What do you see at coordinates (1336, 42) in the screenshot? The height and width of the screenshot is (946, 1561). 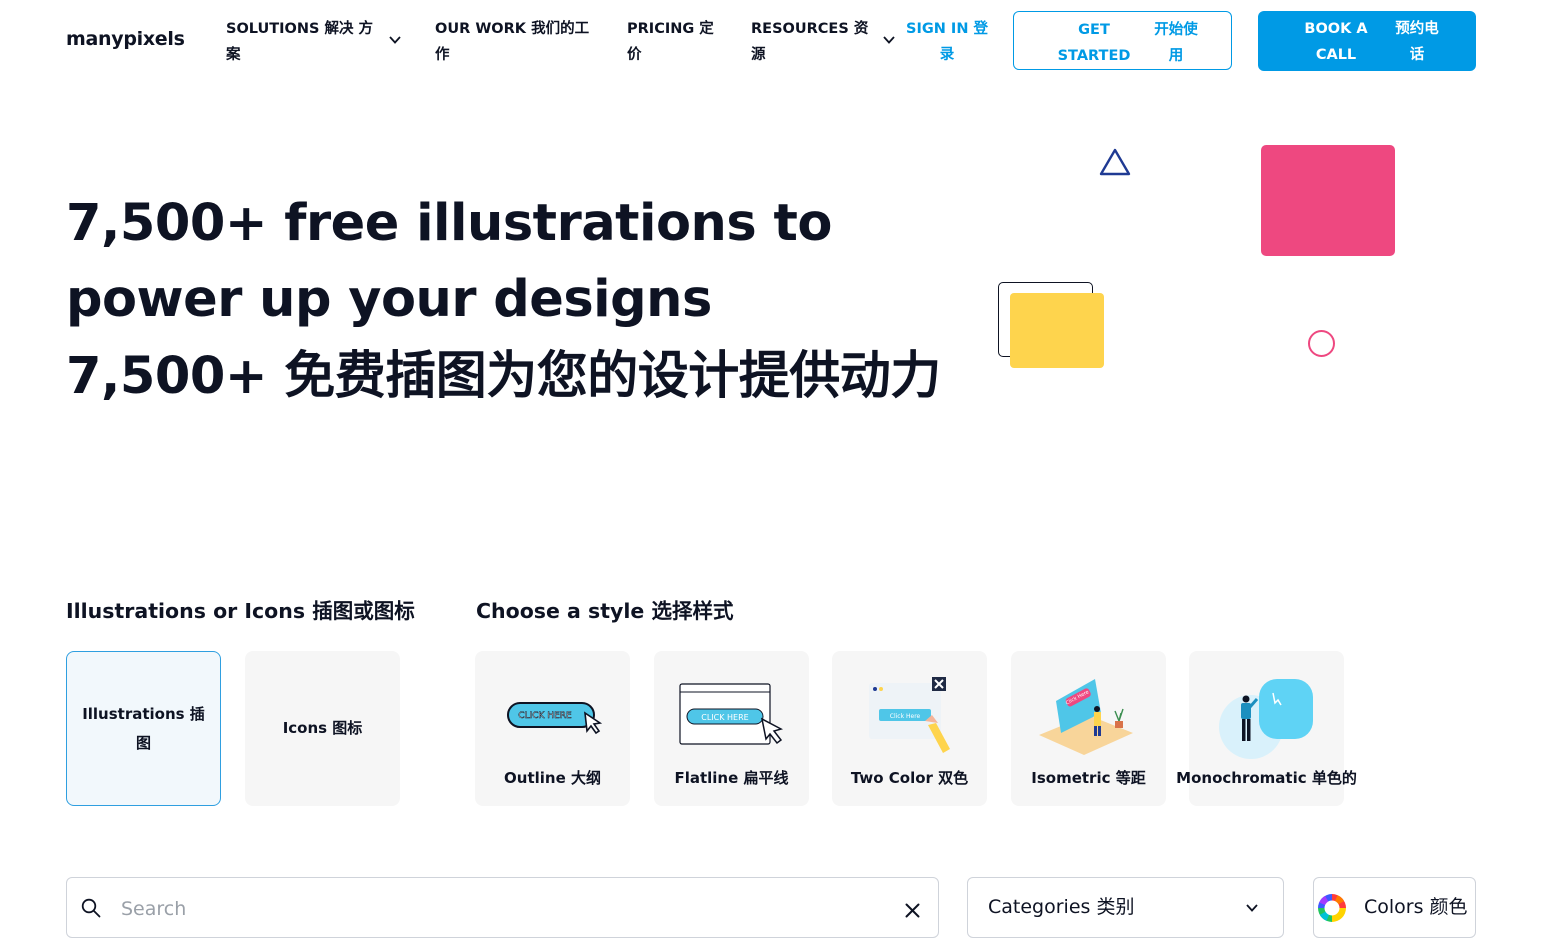 I see `book-call-label-en: BOOK A CALL` at bounding box center [1336, 42].